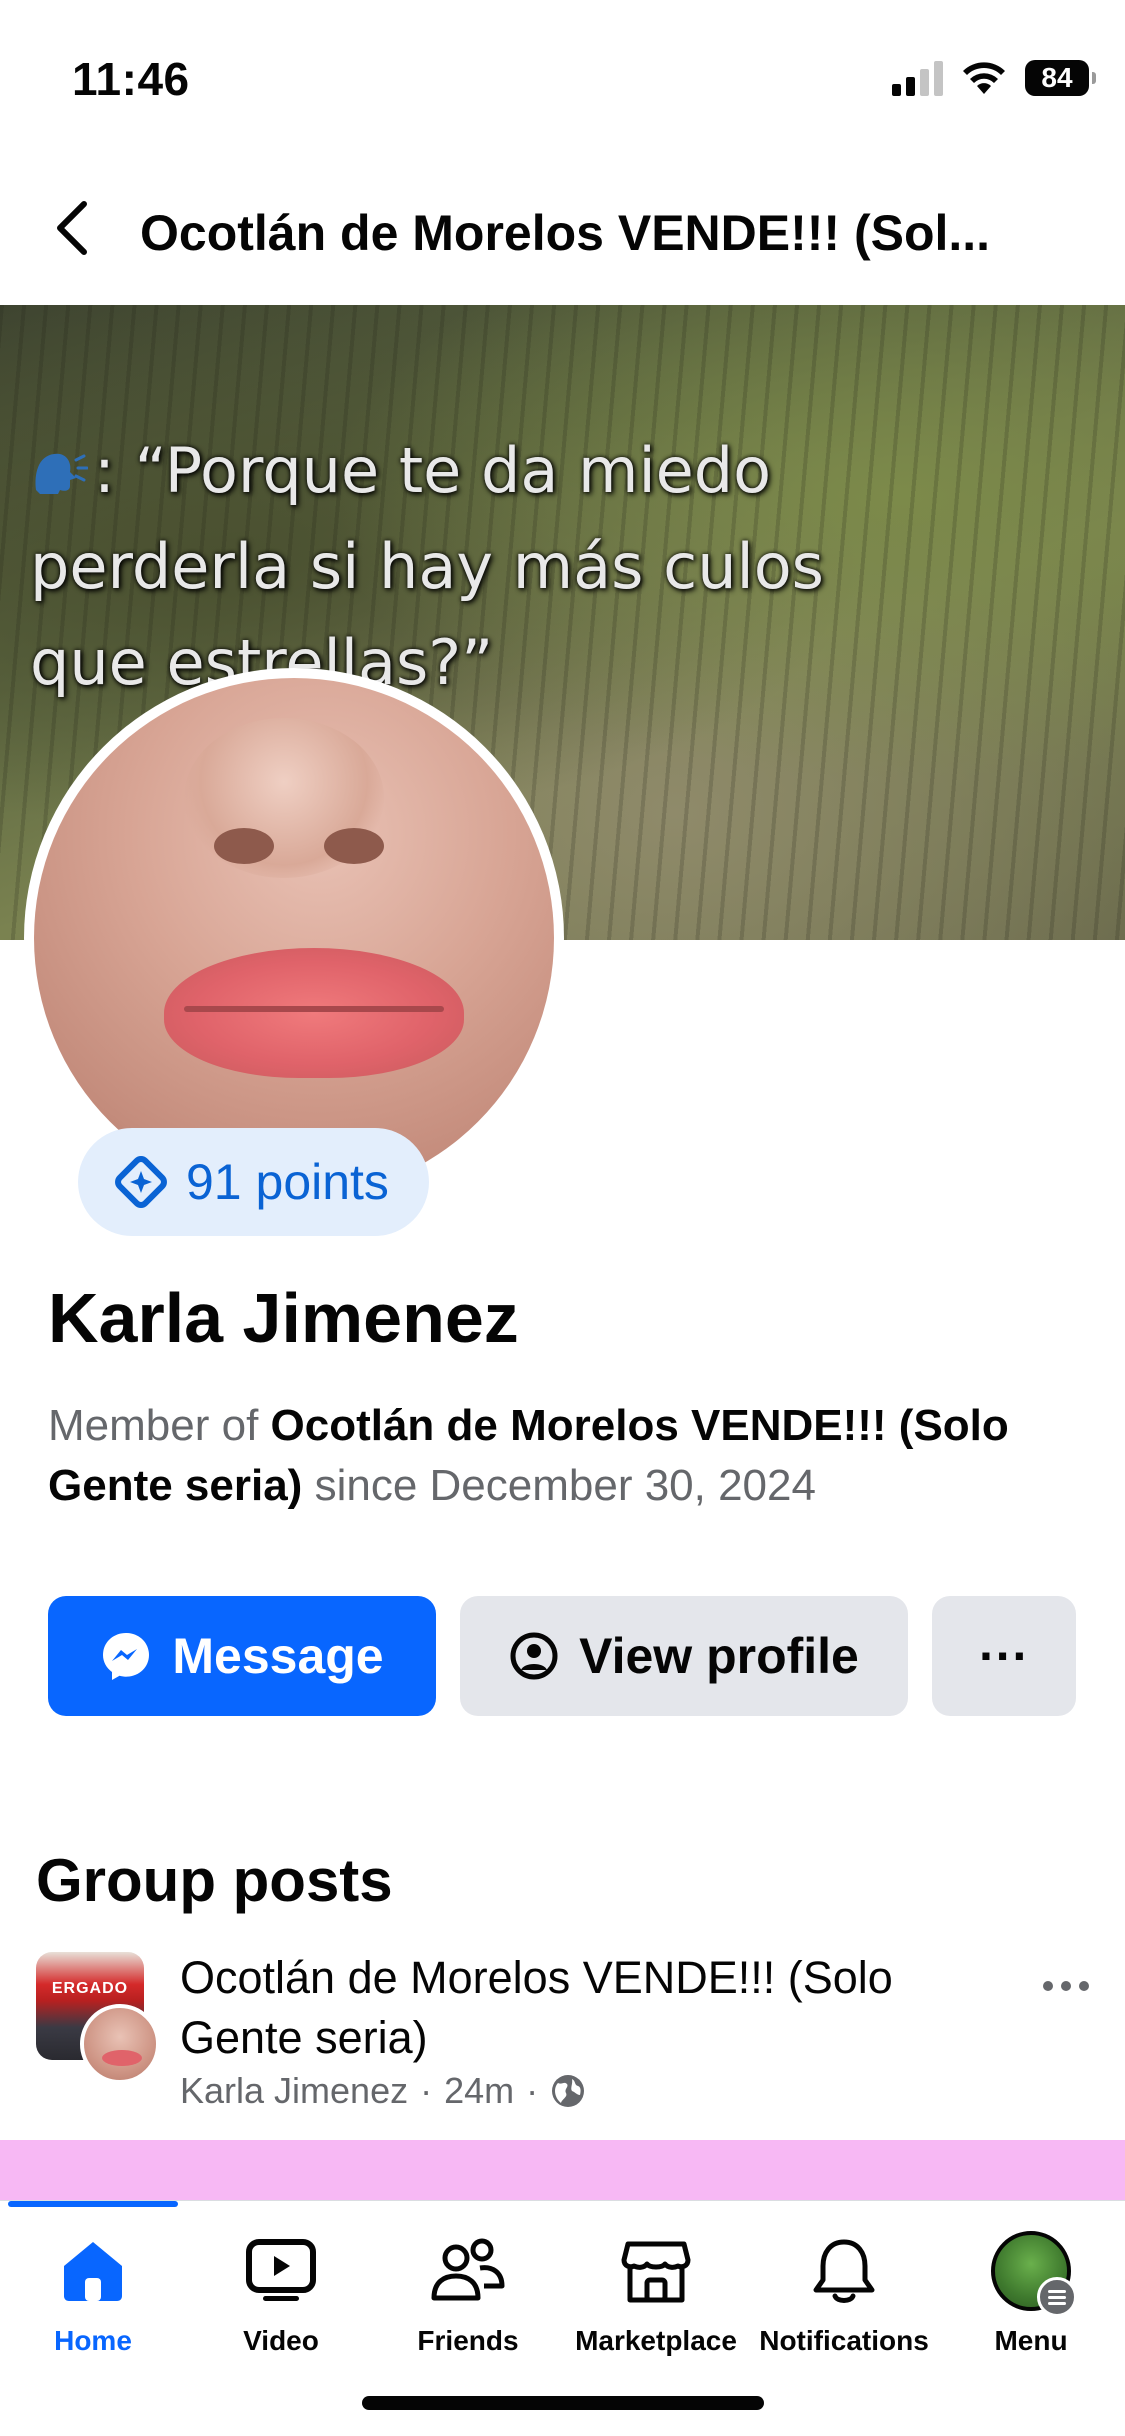 The height and width of the screenshot is (2436, 1125). Describe the element at coordinates (283, 1318) in the screenshot. I see `member-name: Karla Jimenez` at that location.